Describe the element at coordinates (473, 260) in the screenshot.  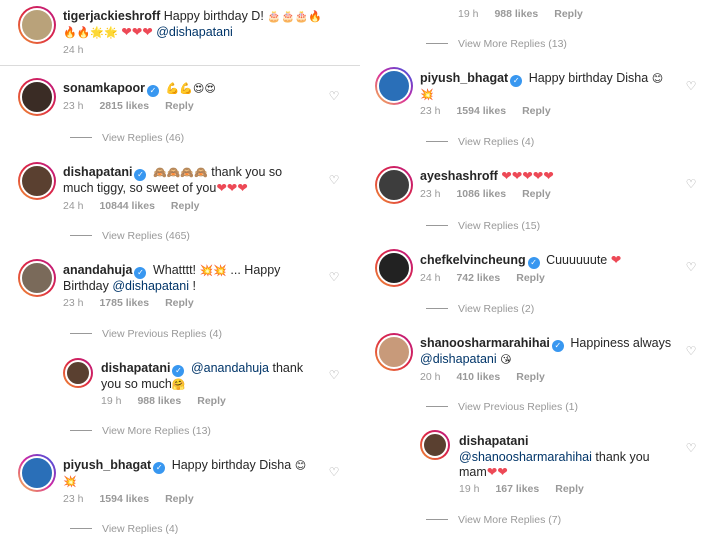
I see `username: chefkelvincheung` at that location.